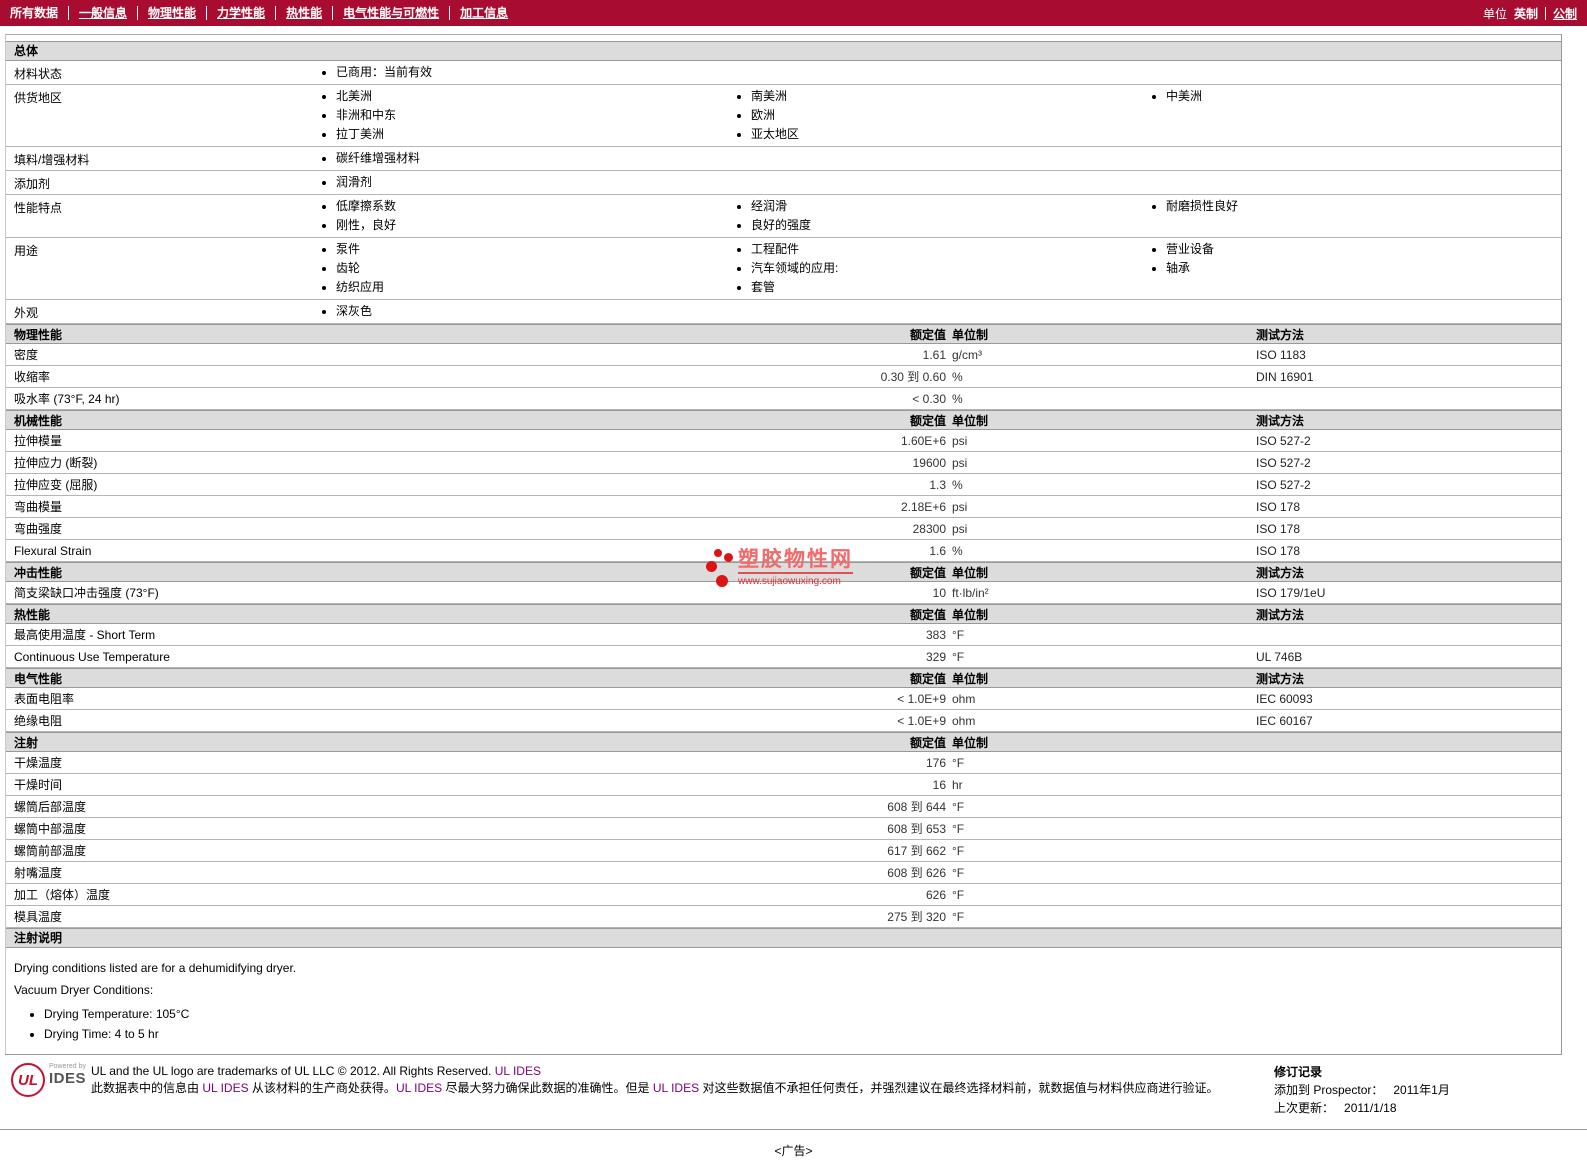  Describe the element at coordinates (1285, 376) in the screenshot. I see `test-method: DIN 16901` at that location.